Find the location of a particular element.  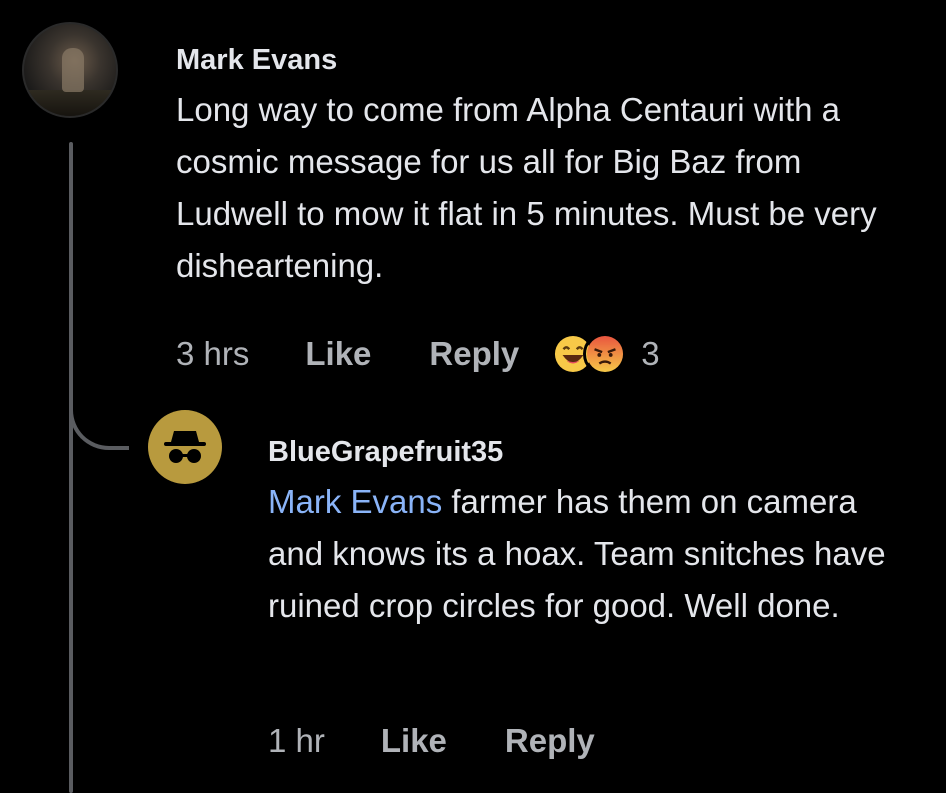

reply-timestamp: 1 hr is located at coordinates (296, 741).